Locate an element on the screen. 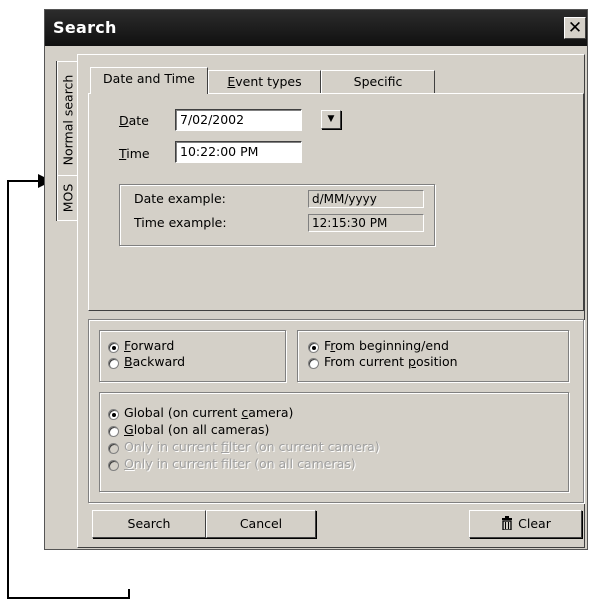 Image resolution: width=590 pixels, height=612 pixels. global-all-cameras-label: Global (on all cameras) is located at coordinates (197, 429).